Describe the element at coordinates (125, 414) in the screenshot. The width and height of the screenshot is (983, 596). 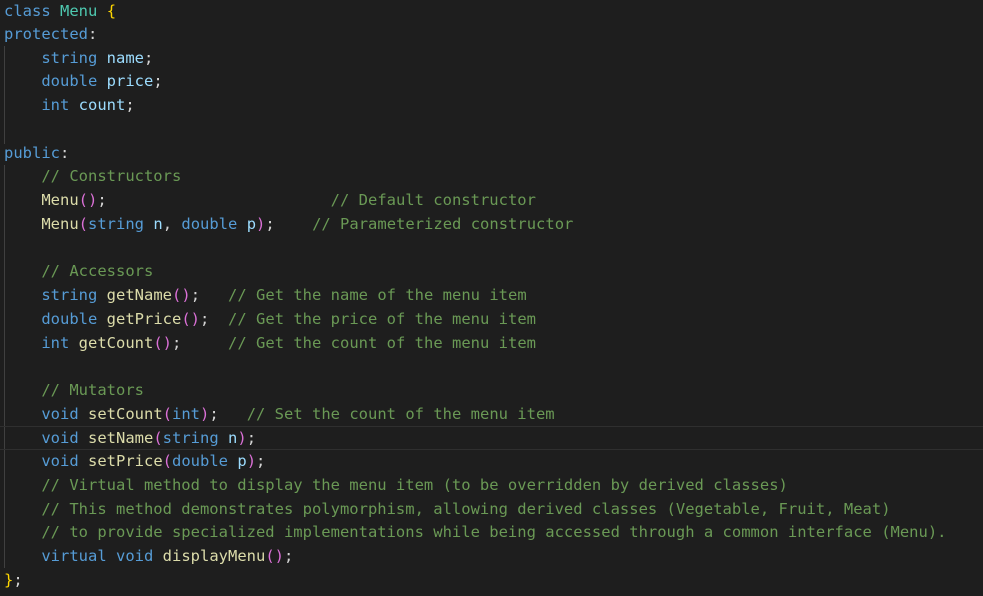
I see `function-name: setCount` at that location.